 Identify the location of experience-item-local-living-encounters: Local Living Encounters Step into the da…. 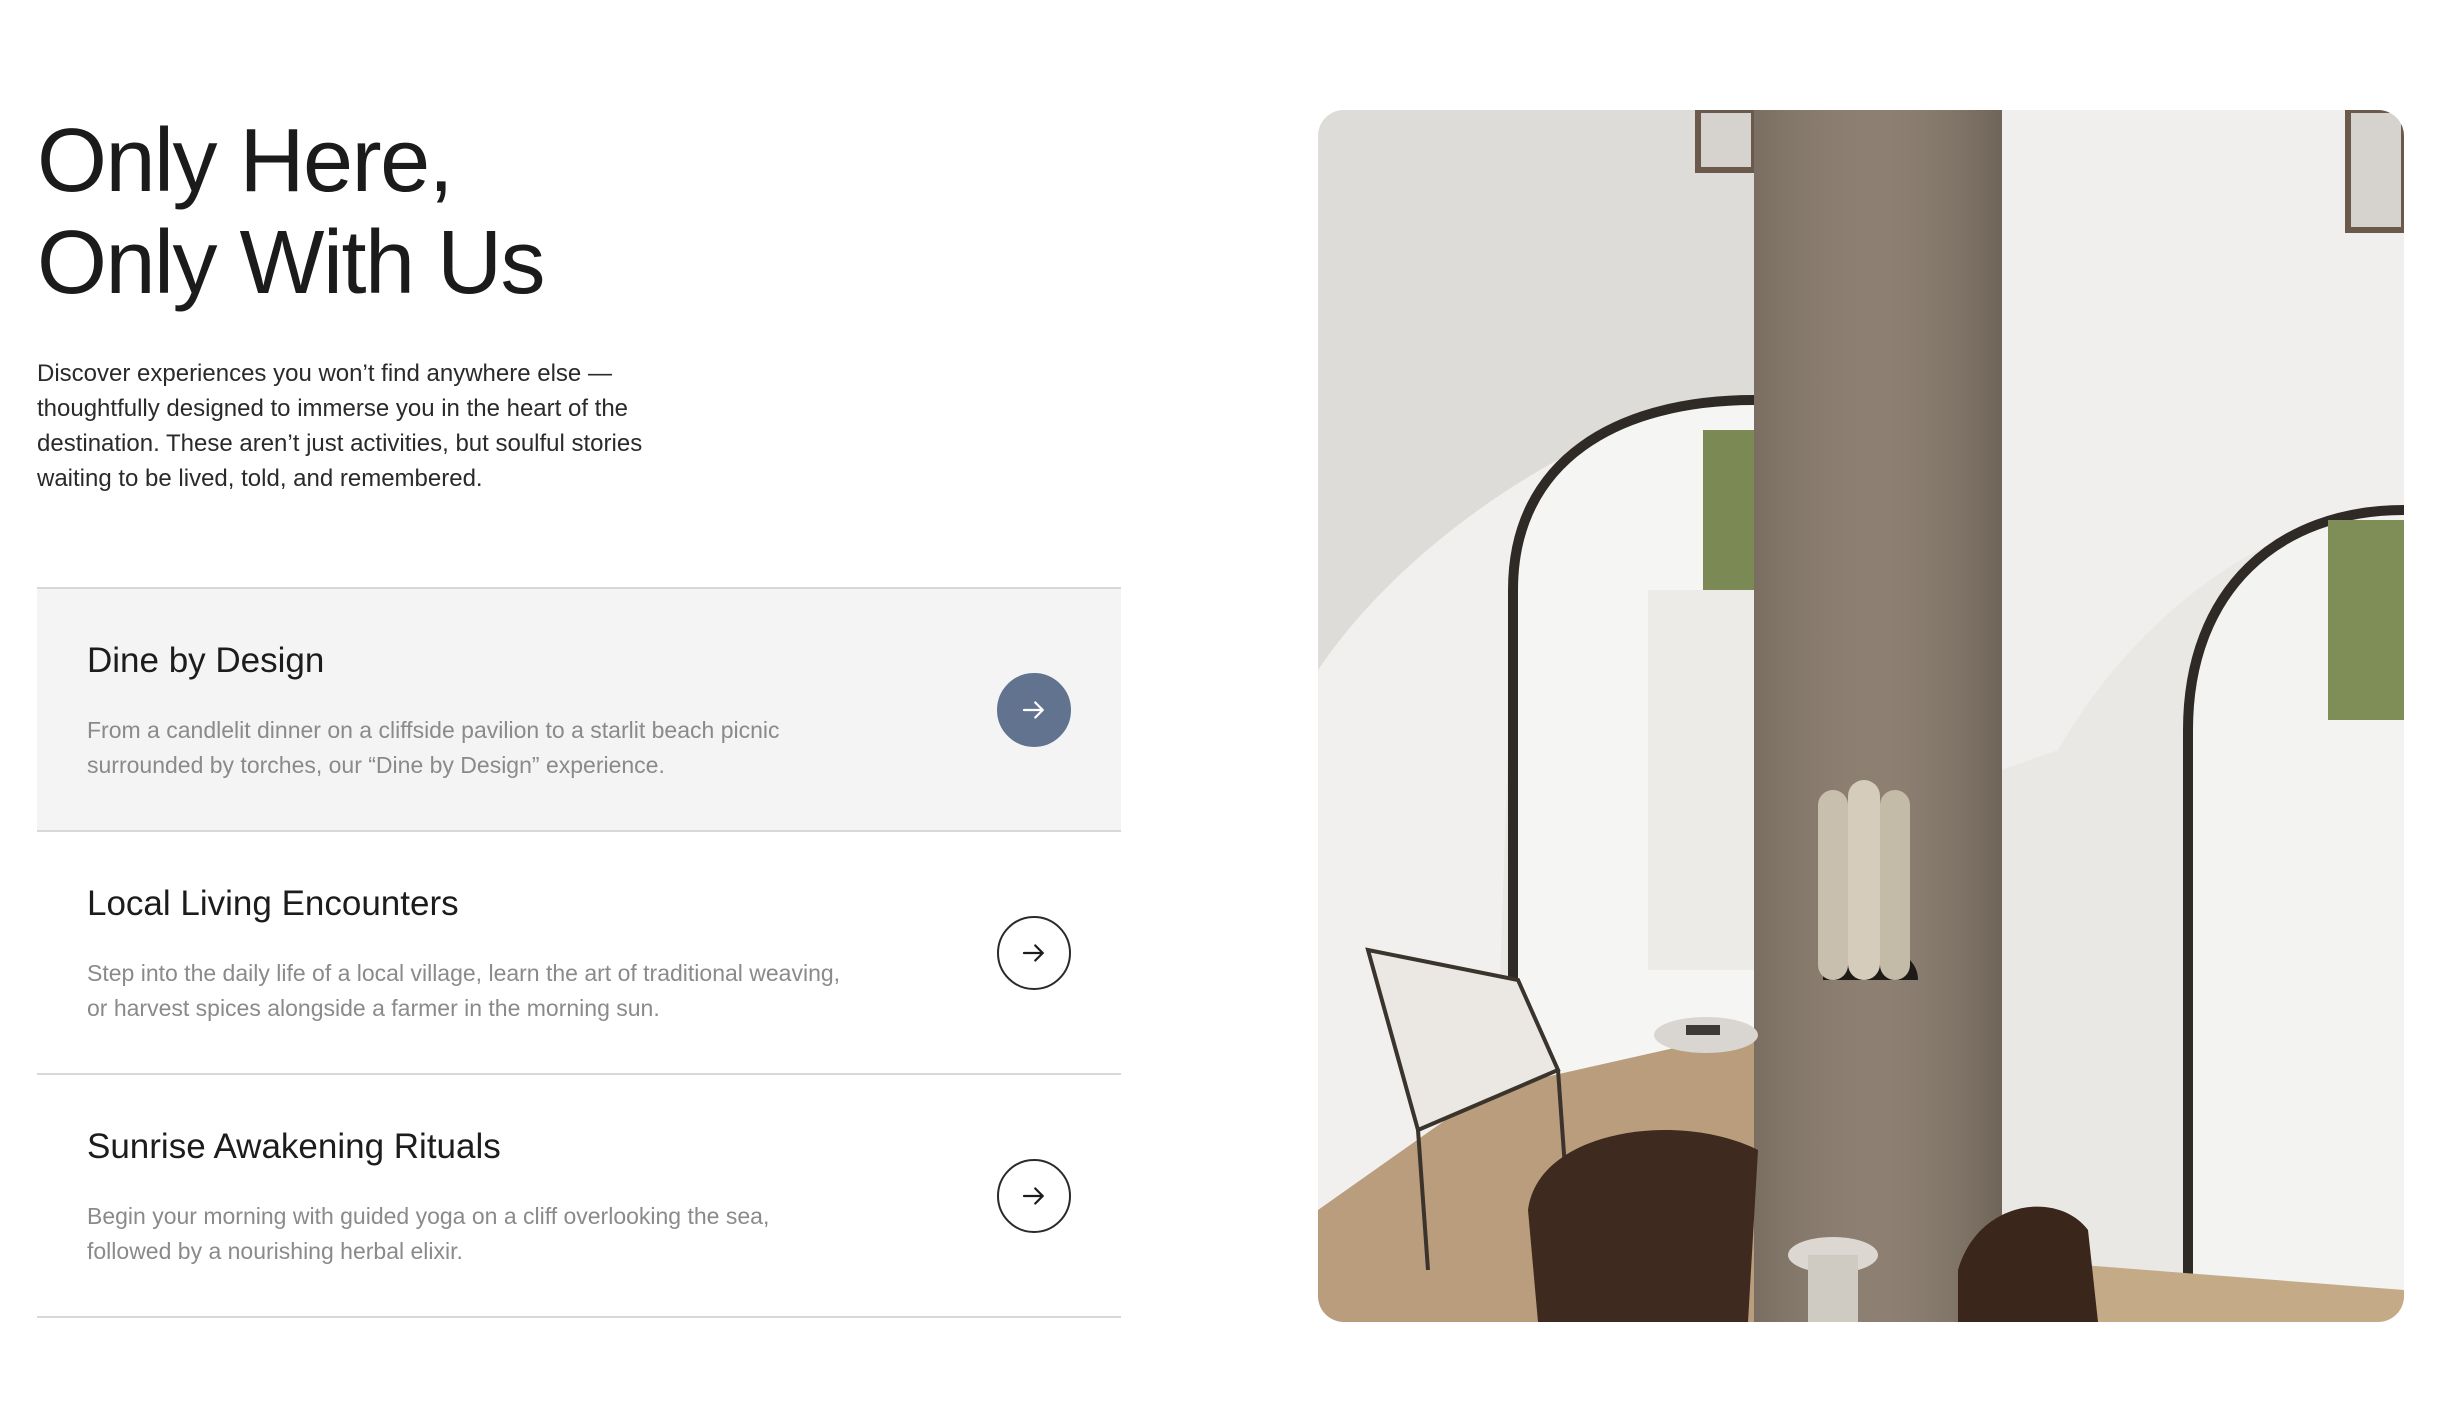
(579, 953).